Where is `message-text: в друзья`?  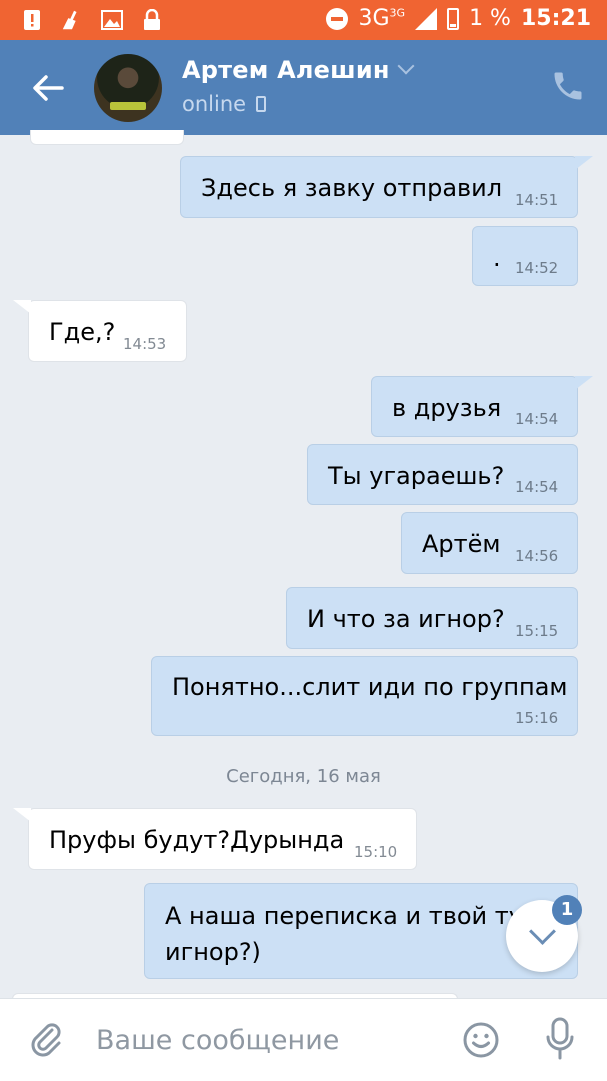
message-text: в друзья is located at coordinates (447, 408).